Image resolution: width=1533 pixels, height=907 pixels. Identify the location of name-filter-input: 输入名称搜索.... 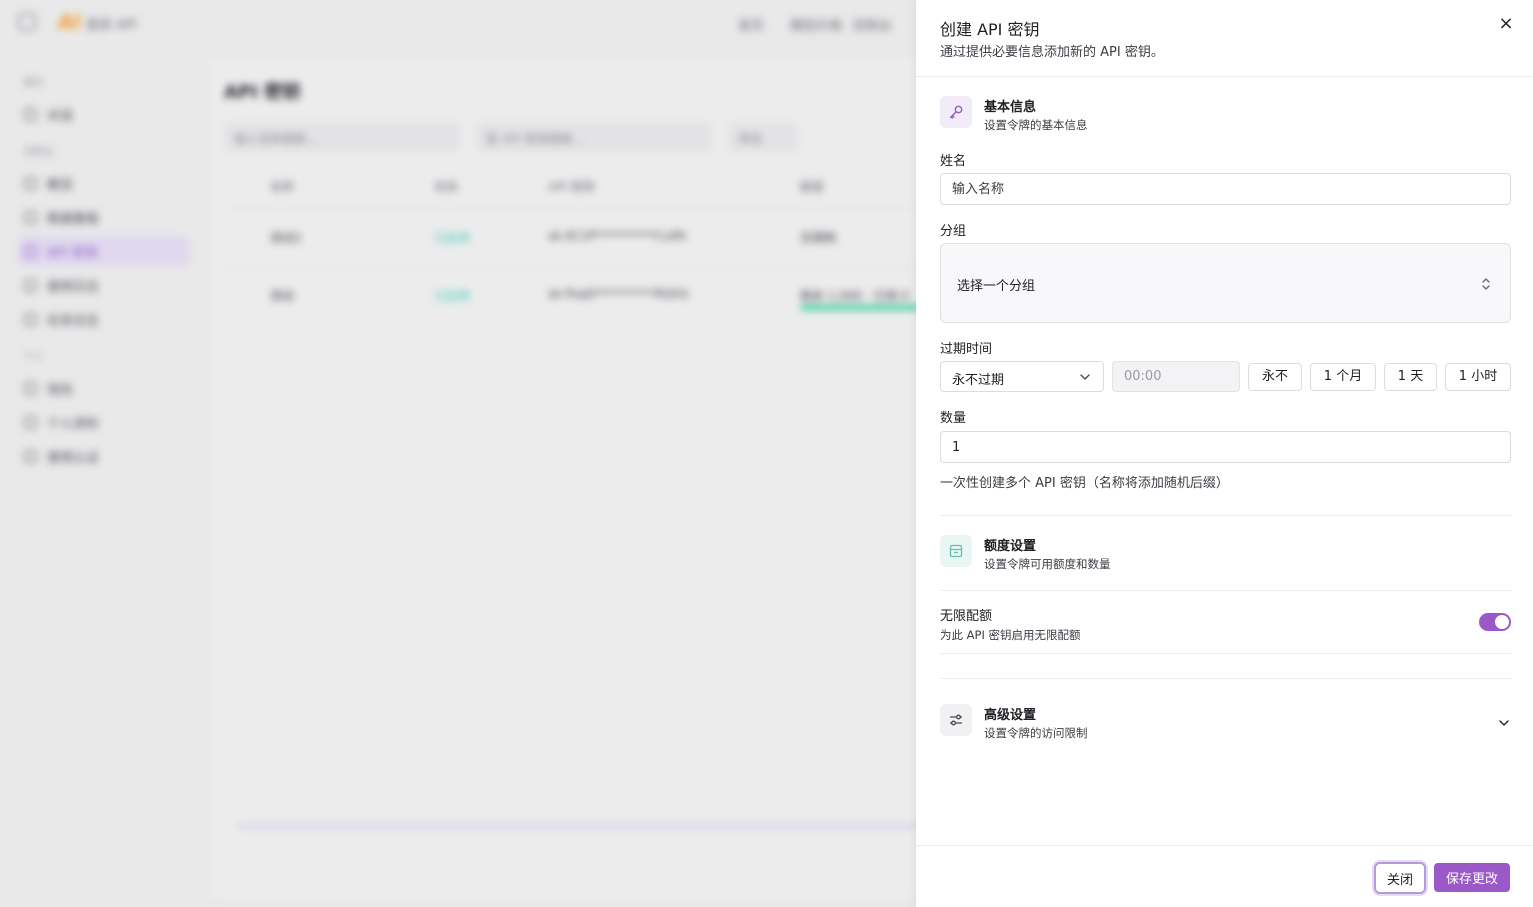
(342, 137).